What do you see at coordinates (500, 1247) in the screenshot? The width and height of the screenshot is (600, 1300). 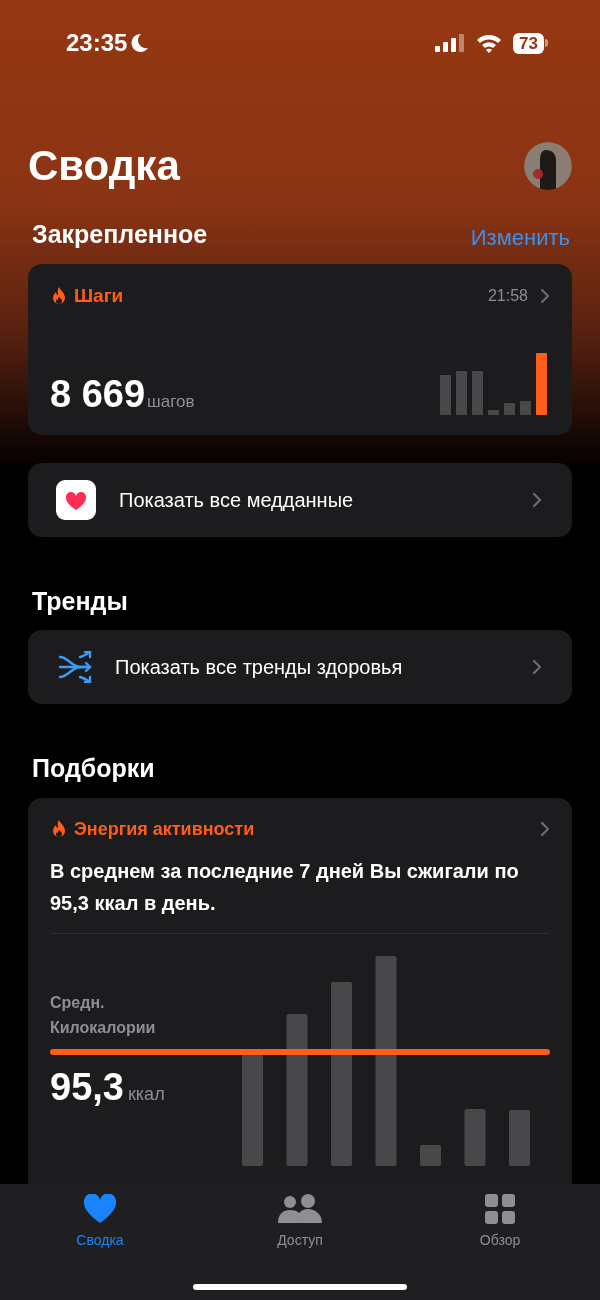 I see `tab: Обзор` at bounding box center [500, 1247].